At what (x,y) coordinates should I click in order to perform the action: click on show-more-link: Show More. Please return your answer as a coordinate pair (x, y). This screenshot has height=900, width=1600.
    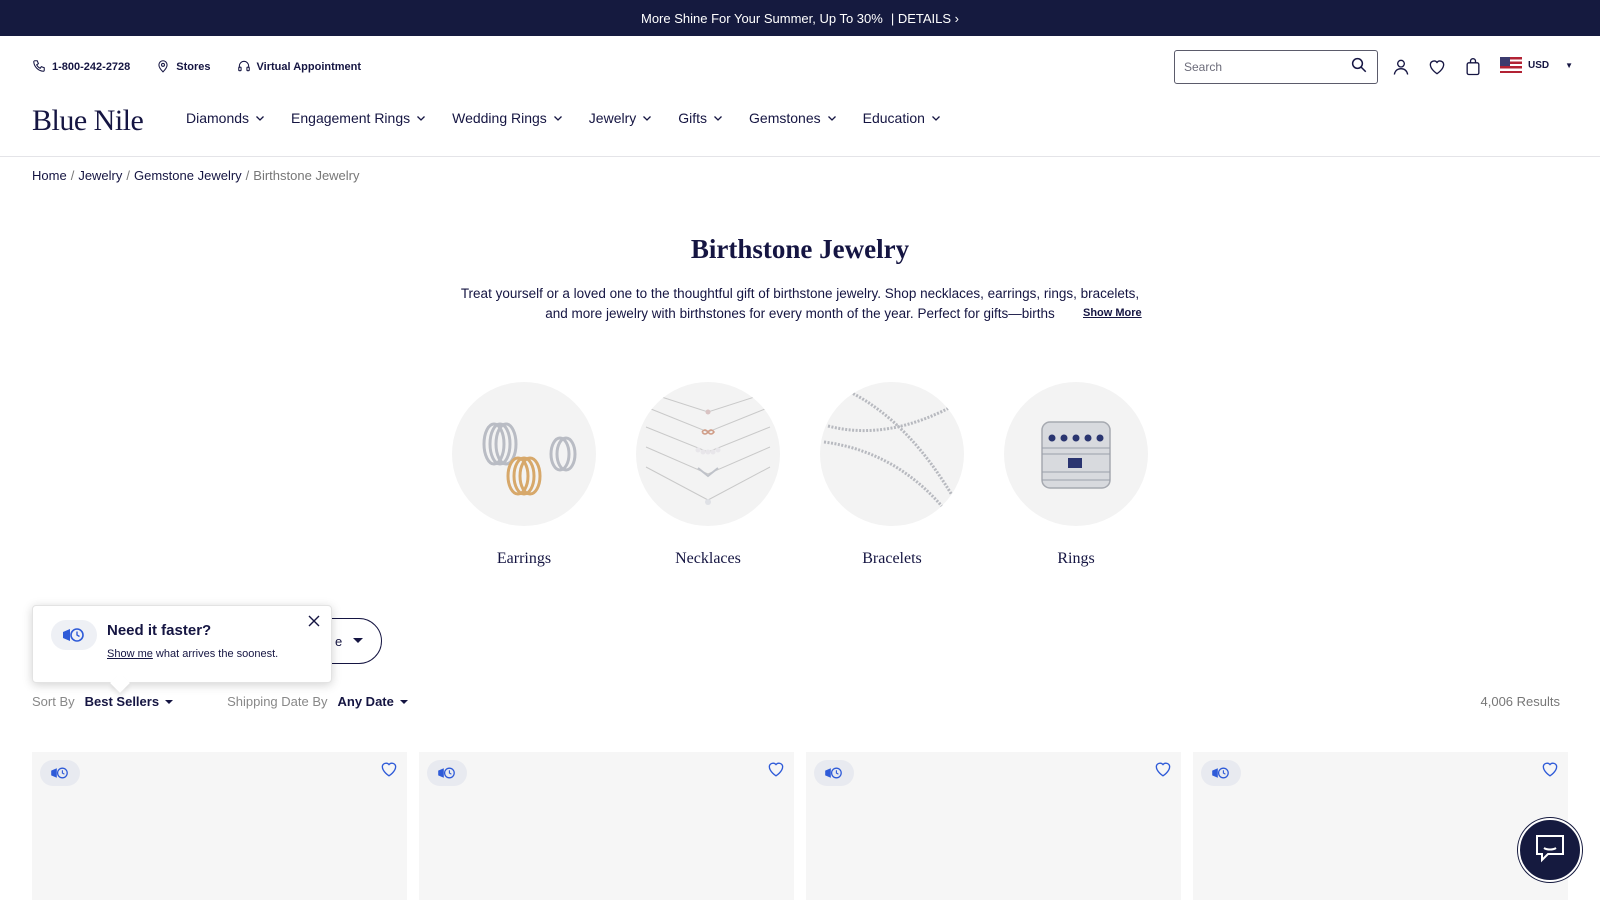
    Looking at the image, I should click on (1112, 313).